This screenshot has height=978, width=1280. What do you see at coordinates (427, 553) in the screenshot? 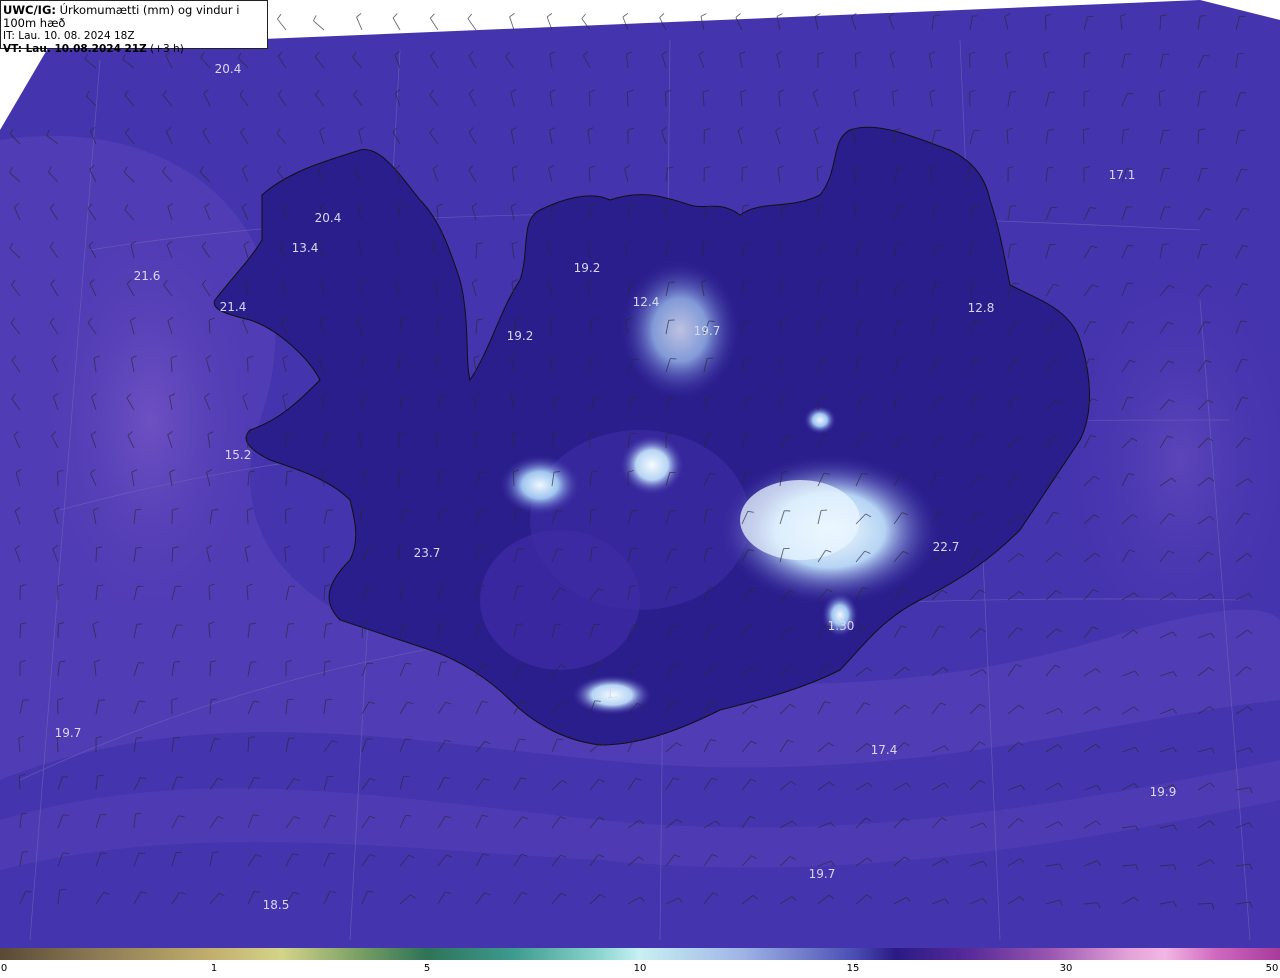
I see `value-label: 23.7` at bounding box center [427, 553].